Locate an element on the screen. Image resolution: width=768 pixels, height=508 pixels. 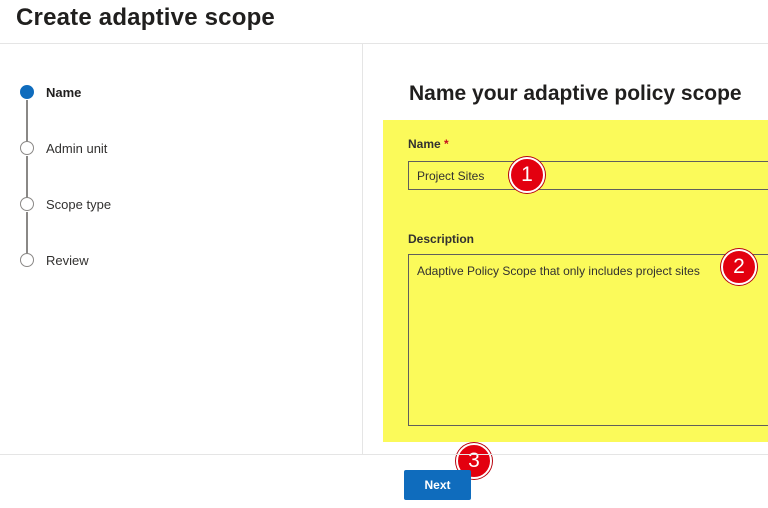
step-label: Name is located at coordinates (64, 92).